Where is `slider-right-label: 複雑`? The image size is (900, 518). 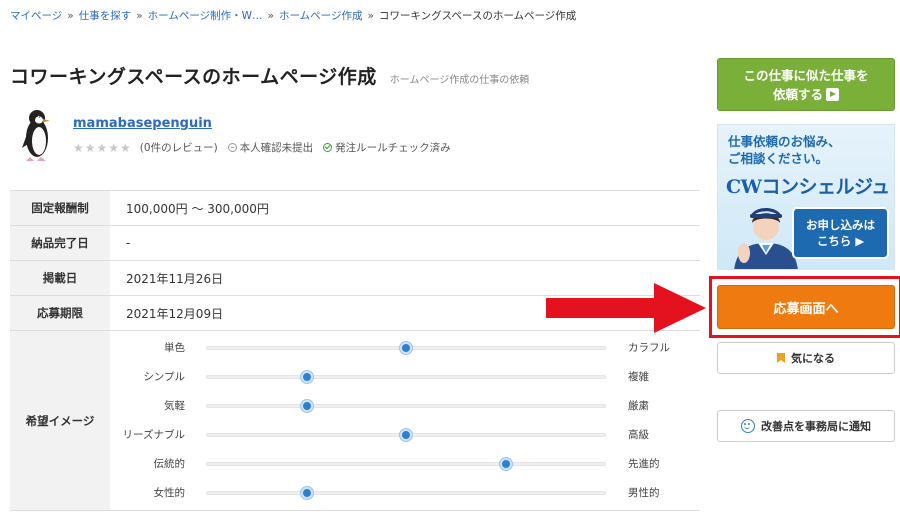 slider-right-label: 複雑 is located at coordinates (638, 377).